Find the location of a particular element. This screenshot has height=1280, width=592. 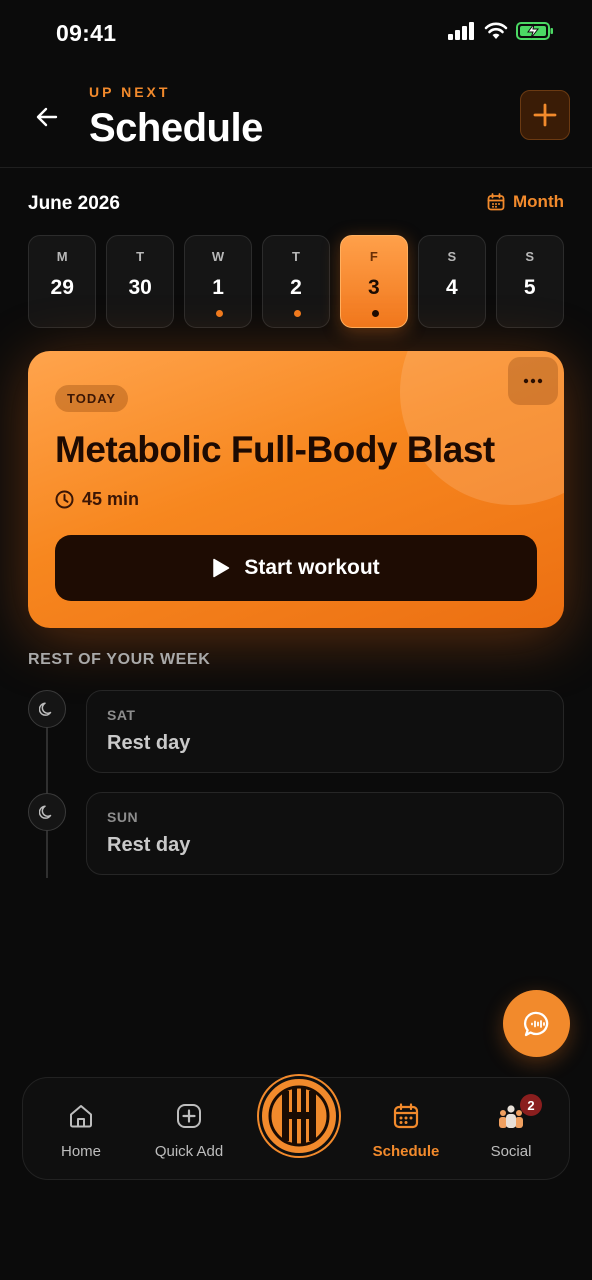

nav-schedule-label: Schedule is located at coordinates (406, 1151).